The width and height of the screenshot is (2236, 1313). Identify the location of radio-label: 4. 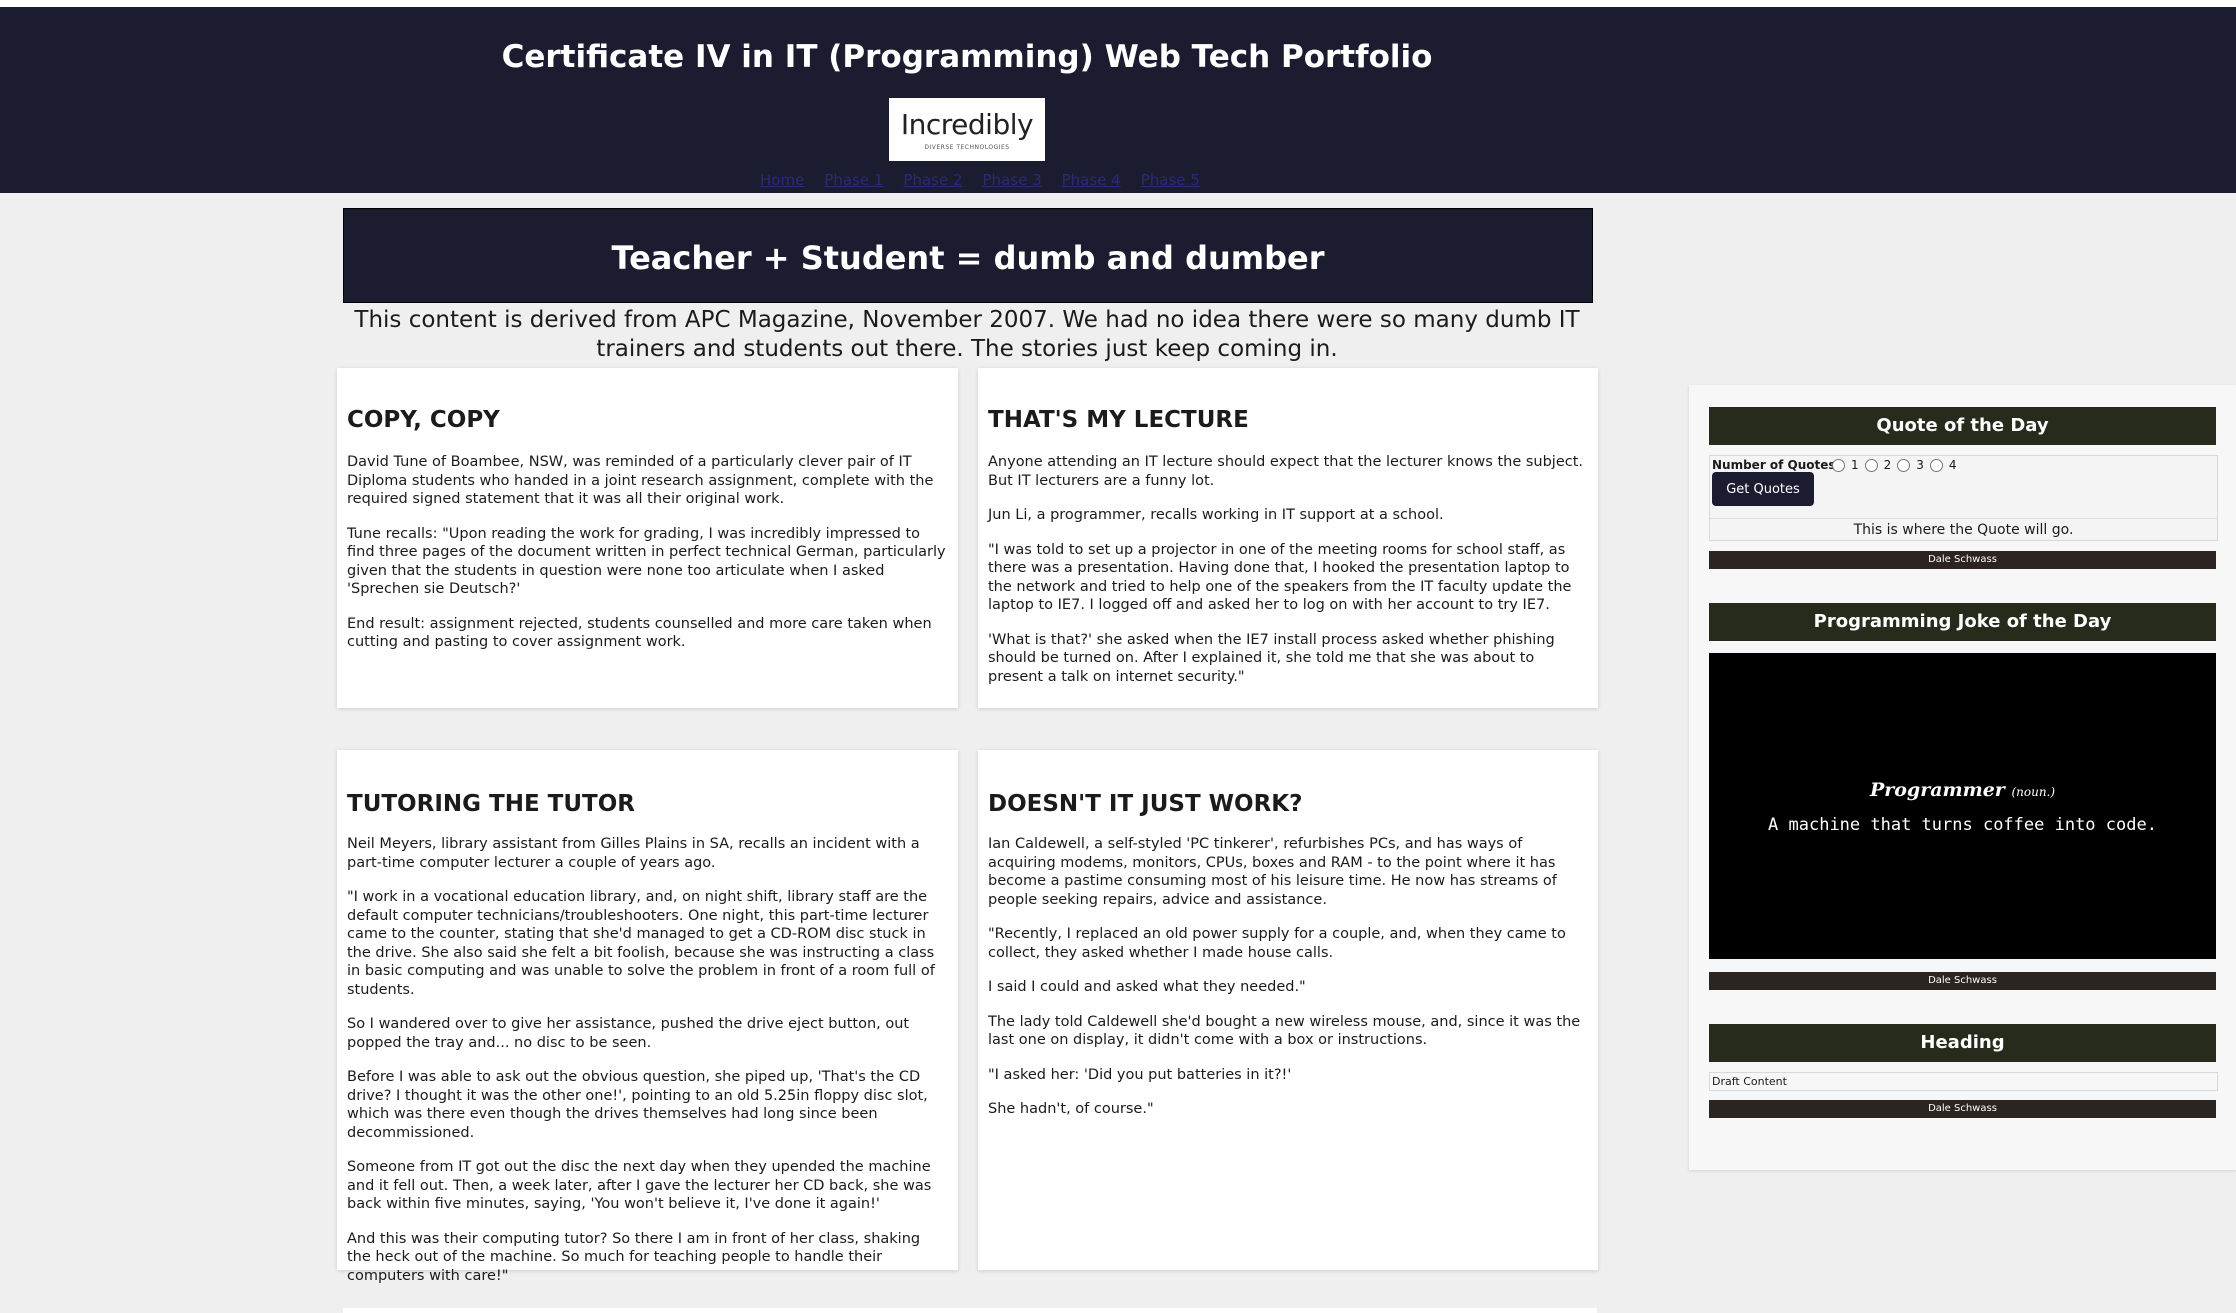
(1952, 465).